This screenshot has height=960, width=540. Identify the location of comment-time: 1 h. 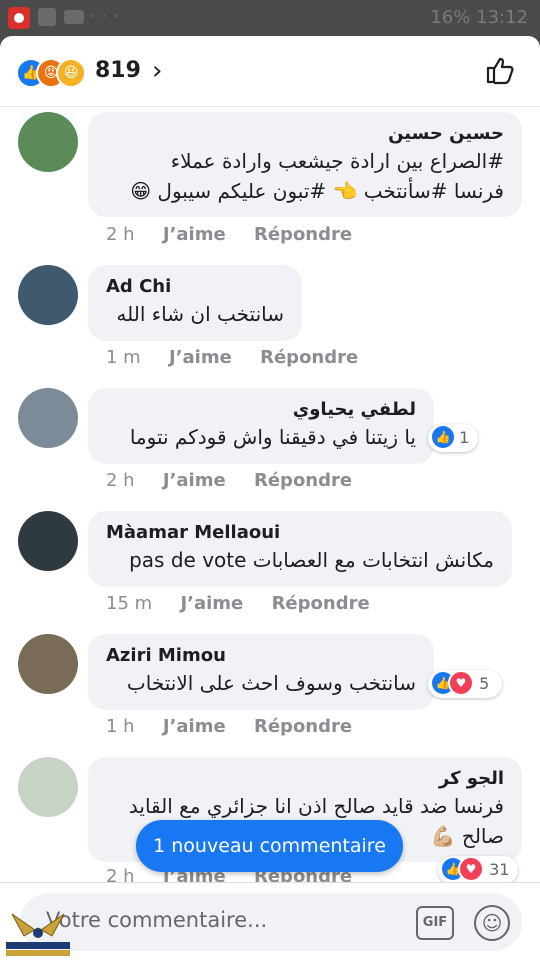
(120, 726).